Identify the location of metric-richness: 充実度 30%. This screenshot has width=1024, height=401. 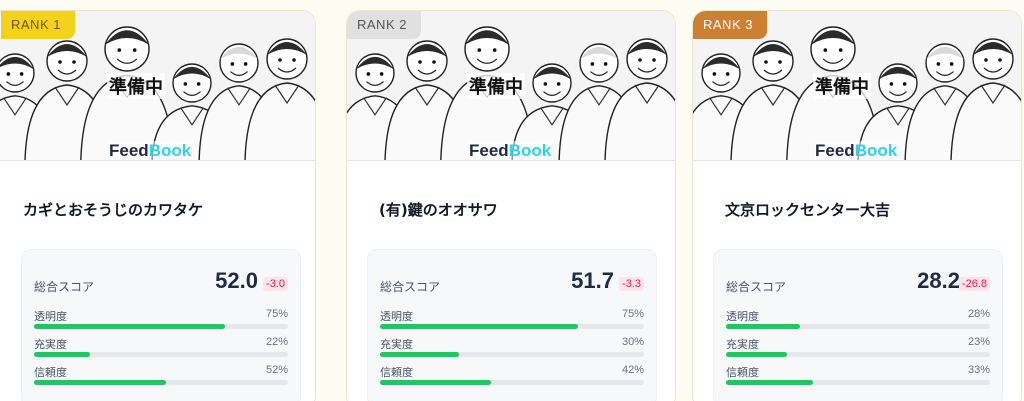
(512, 349).